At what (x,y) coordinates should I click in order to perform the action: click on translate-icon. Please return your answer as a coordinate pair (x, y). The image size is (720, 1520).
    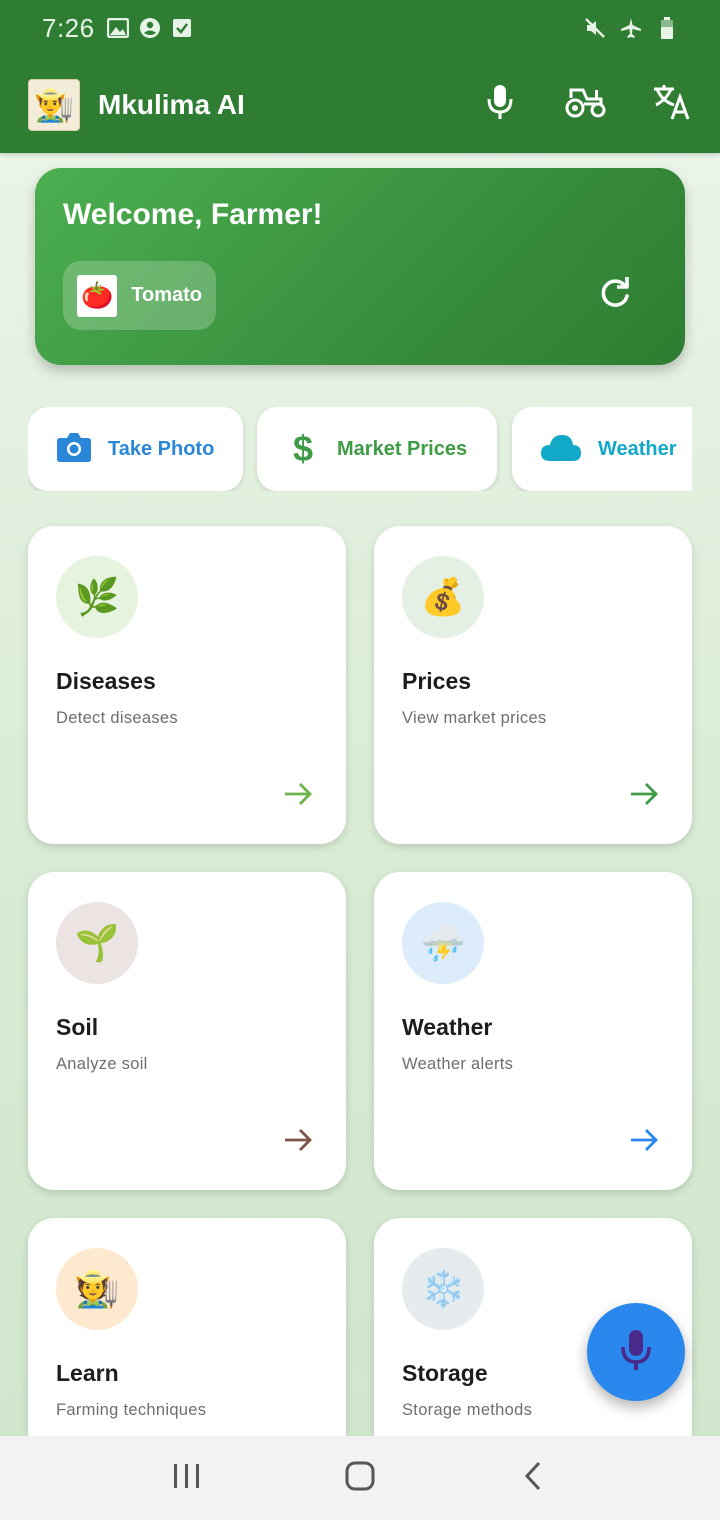
    Looking at the image, I should click on (672, 104).